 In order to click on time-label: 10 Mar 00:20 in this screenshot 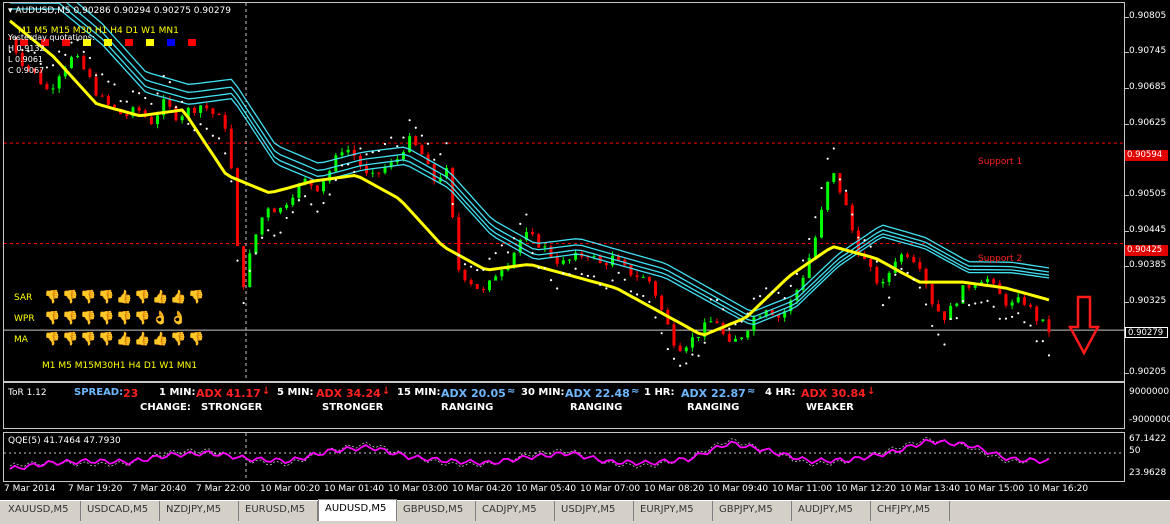, I will do `click(290, 489)`.